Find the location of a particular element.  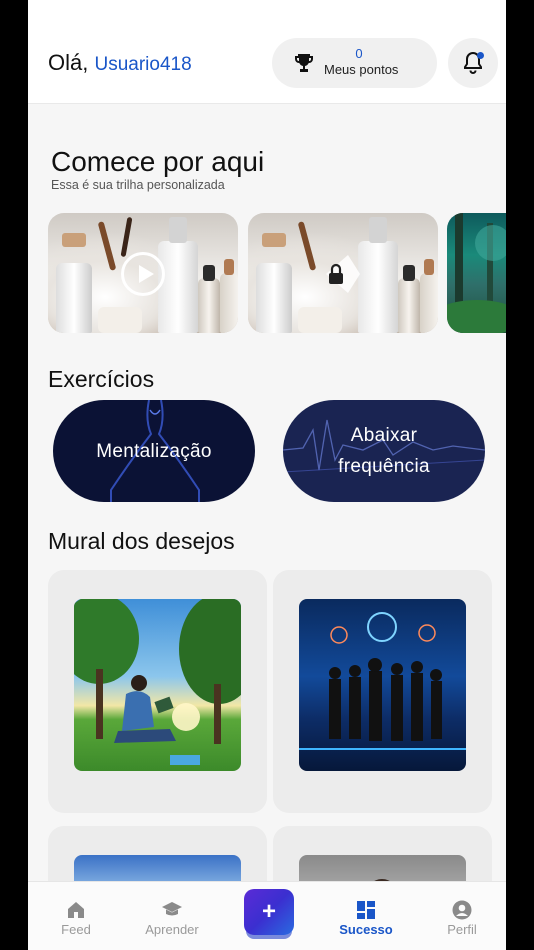

points-button: 0 Meus pontos is located at coordinates (354, 63).